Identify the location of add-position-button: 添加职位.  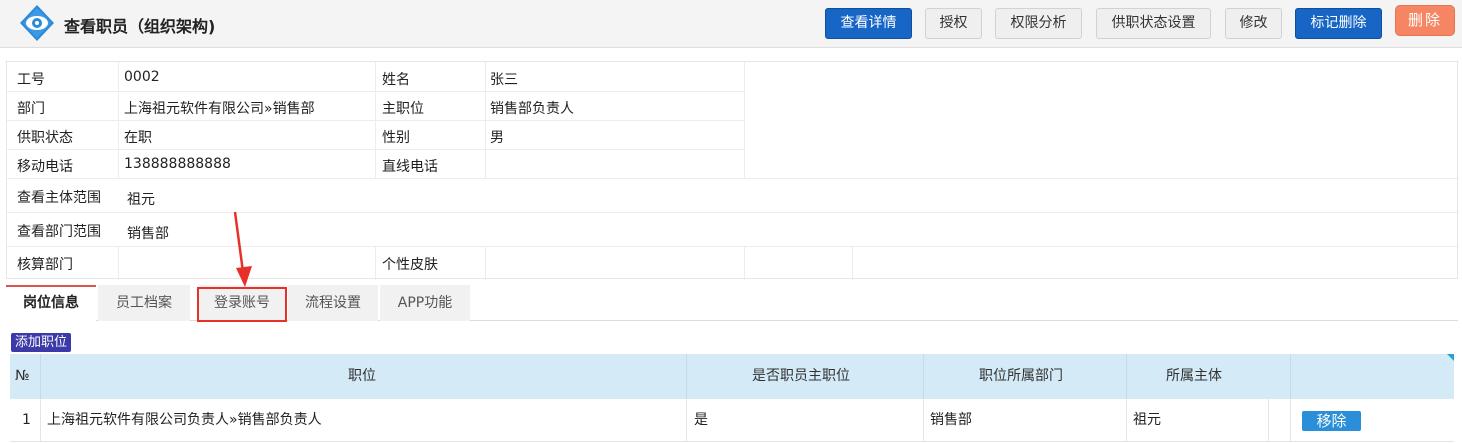
(41, 342).